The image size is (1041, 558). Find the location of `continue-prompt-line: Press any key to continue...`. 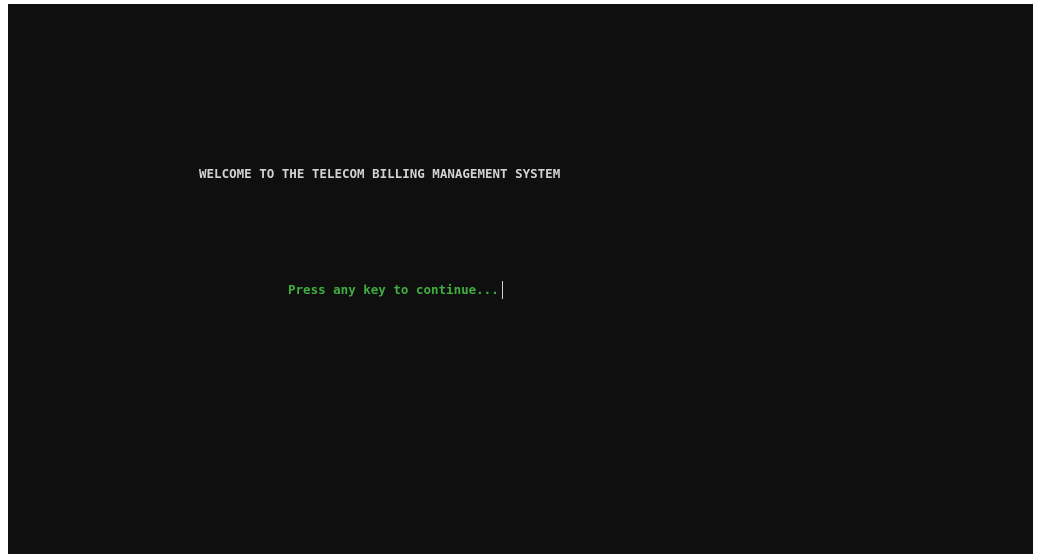

continue-prompt-line: Press any key to continue... is located at coordinates (395, 290).